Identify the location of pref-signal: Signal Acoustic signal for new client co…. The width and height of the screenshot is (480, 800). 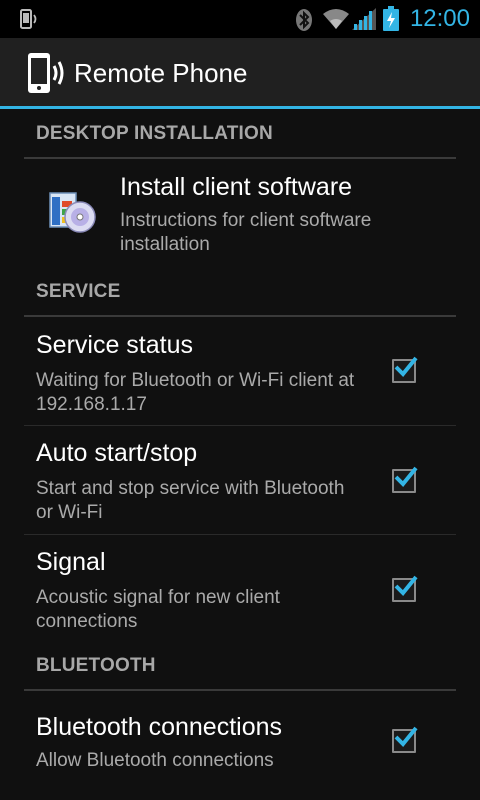
(240, 588).